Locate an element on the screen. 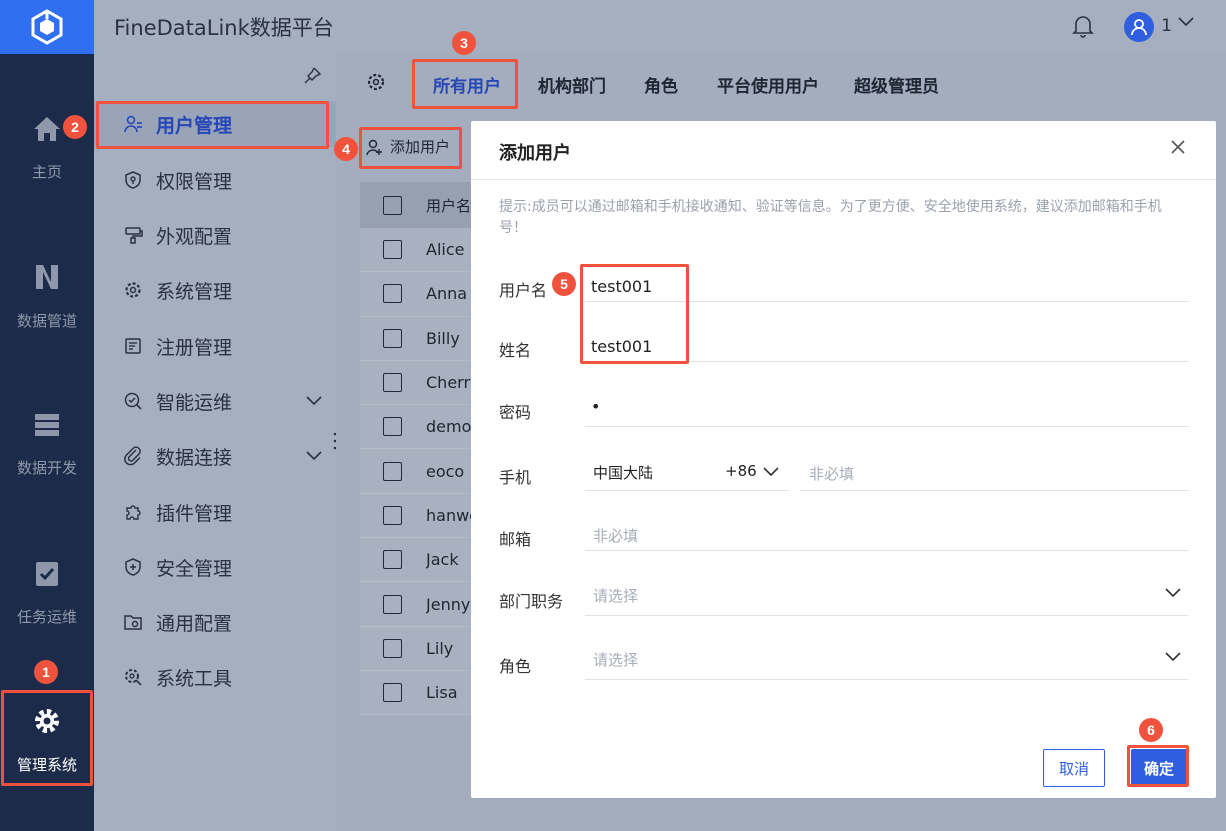  close-icon is located at coordinates (1178, 147).